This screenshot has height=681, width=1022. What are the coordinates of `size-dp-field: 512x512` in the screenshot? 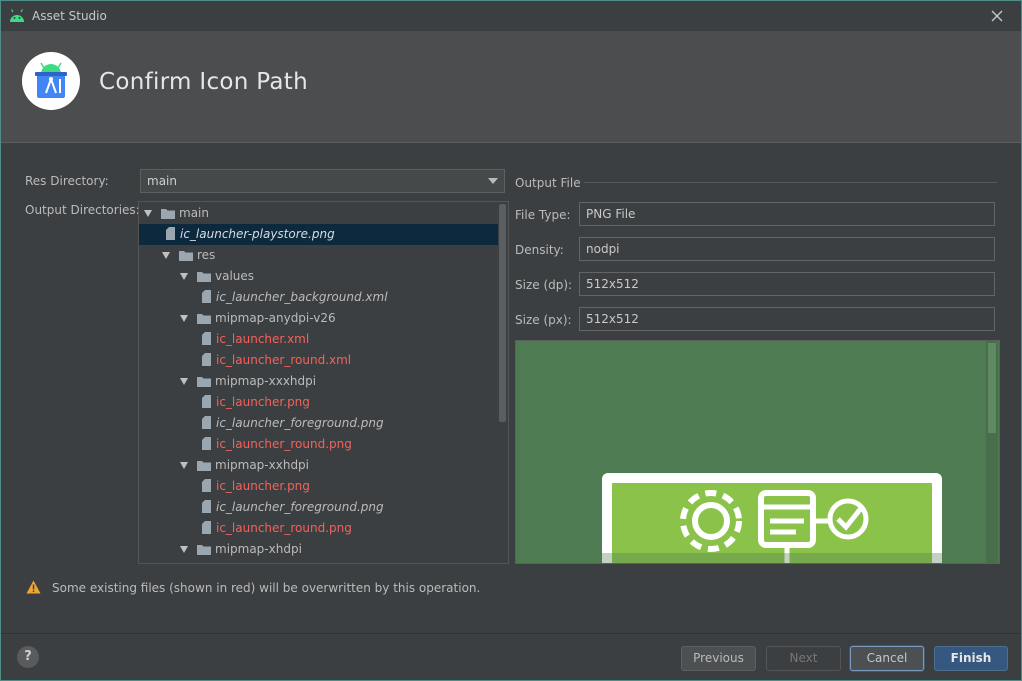 It's located at (787, 284).